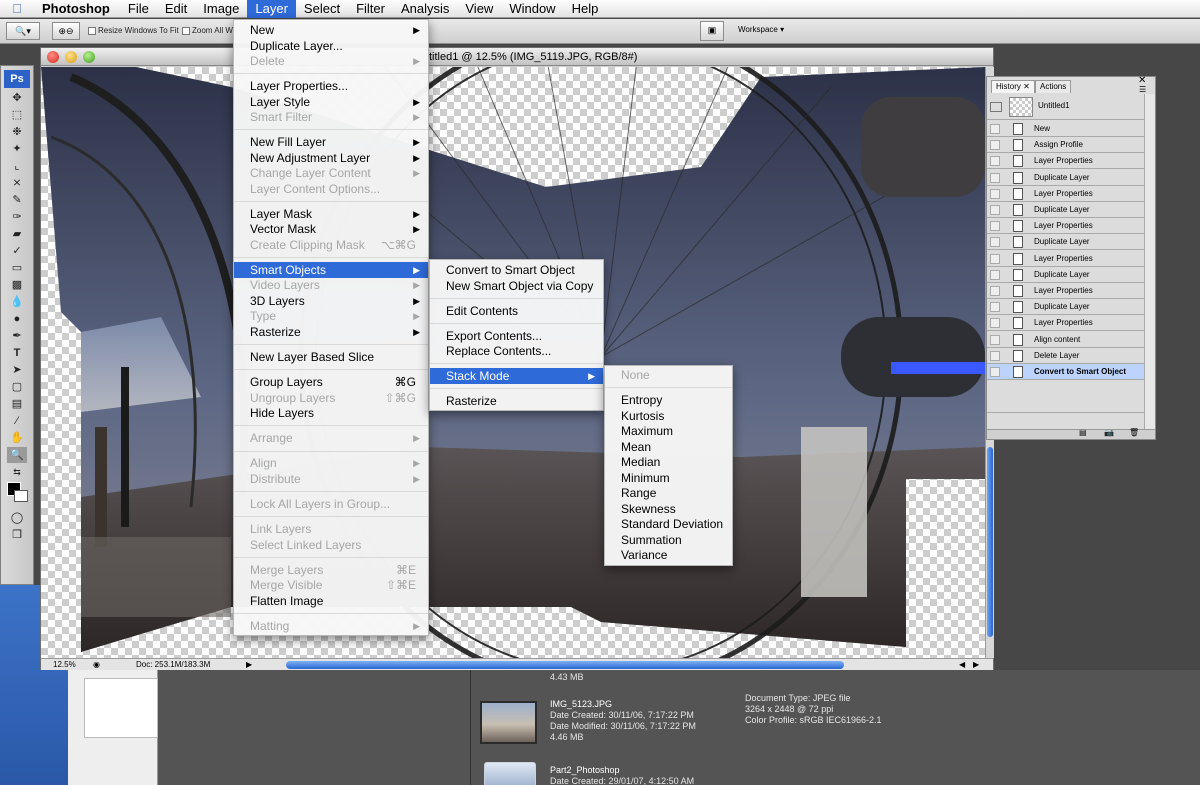 Image resolution: width=1200 pixels, height=785 pixels. What do you see at coordinates (331, 214) in the screenshot?
I see `layer-menu-item-layer-mask: Layer Mask ▶` at bounding box center [331, 214].